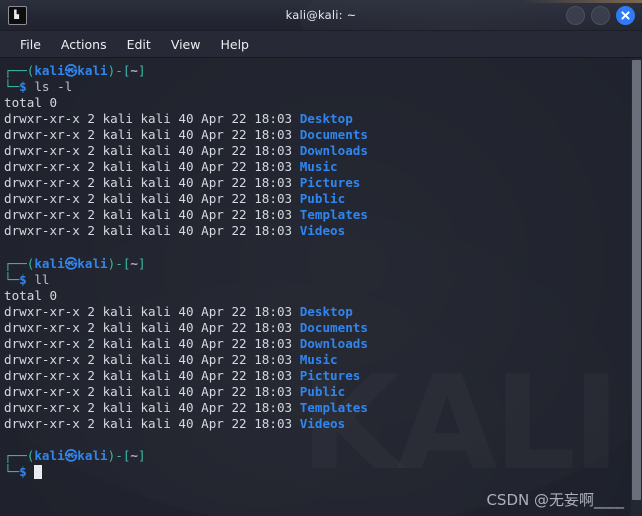  I want to click on window-title: kali@kali: ~, so click(321, 15).